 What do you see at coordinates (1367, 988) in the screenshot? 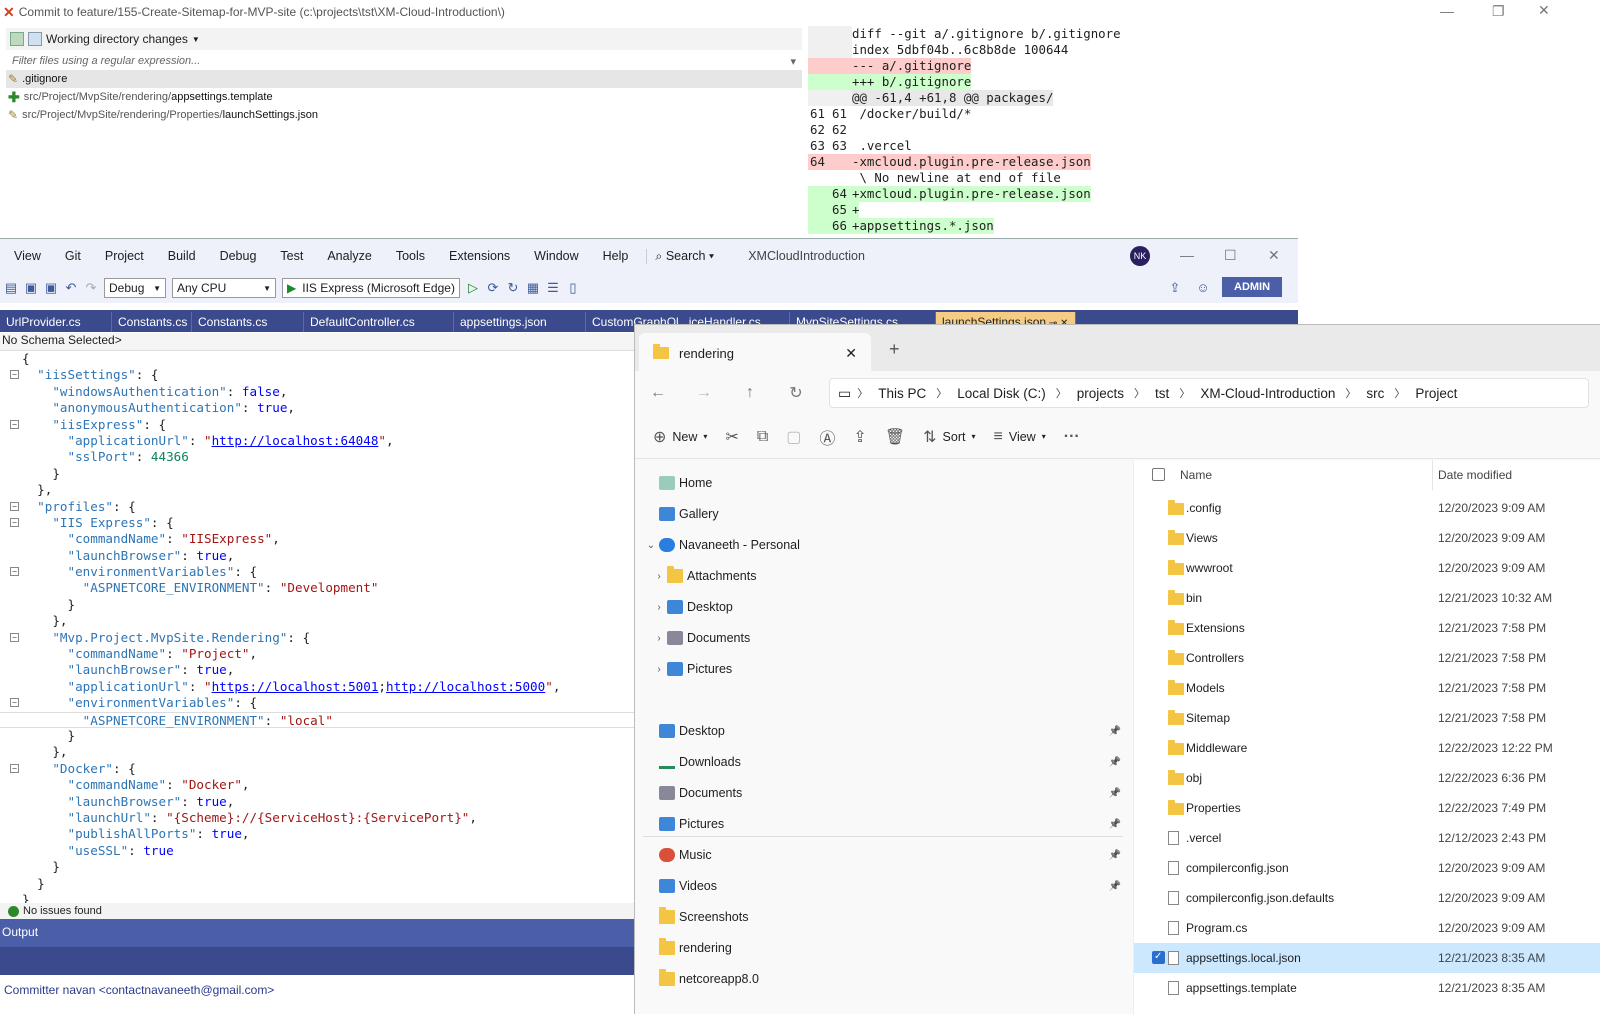
I see `file-row: appsettings.template 12/21/2023 8:35 AM` at bounding box center [1367, 988].